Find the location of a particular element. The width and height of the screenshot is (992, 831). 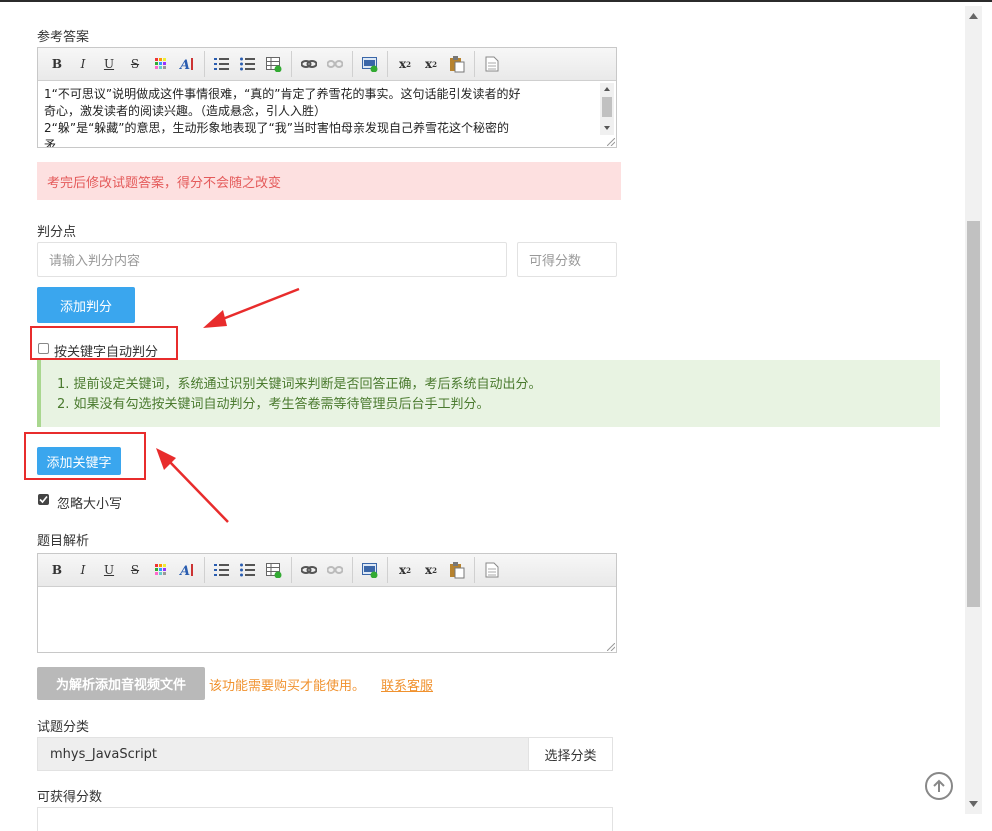

tip-line: 1. 提前设定关键词，系统通过识别关键词来判断是否回答正确，考后系统自动出分。 is located at coordinates (299, 384).